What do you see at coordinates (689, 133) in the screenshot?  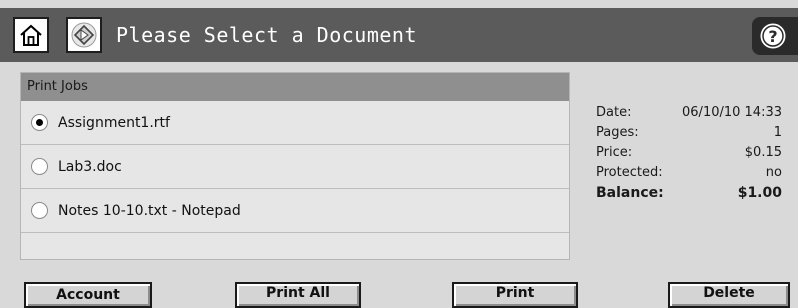 I see `detail-pages: Pages: 1` at bounding box center [689, 133].